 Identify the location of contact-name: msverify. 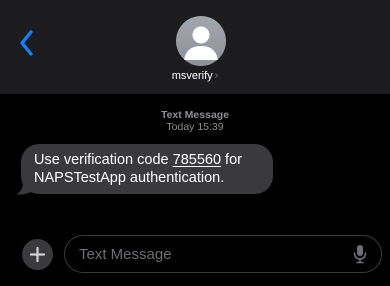
(192, 76).